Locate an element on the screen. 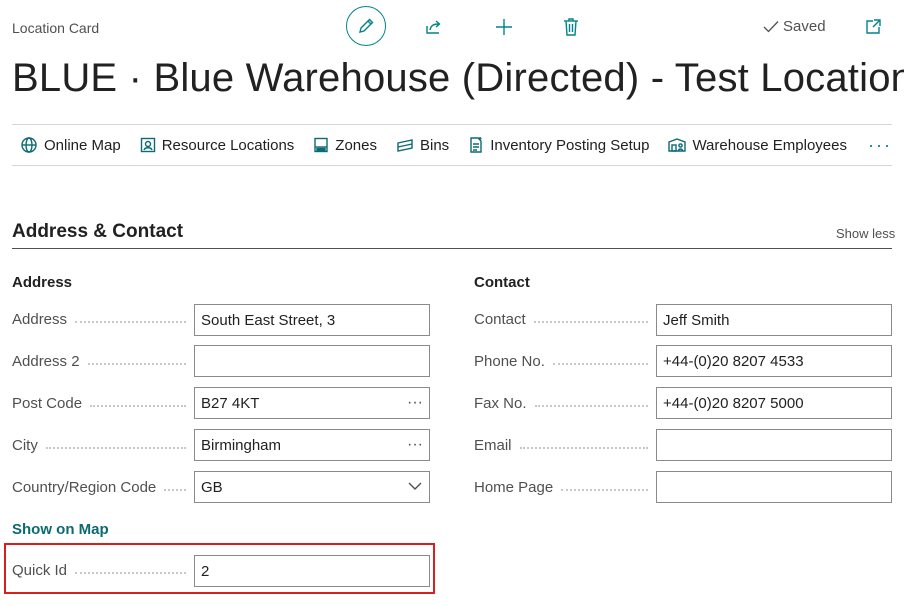 The width and height of the screenshot is (904, 606). zones-icon is located at coordinates (321, 145).